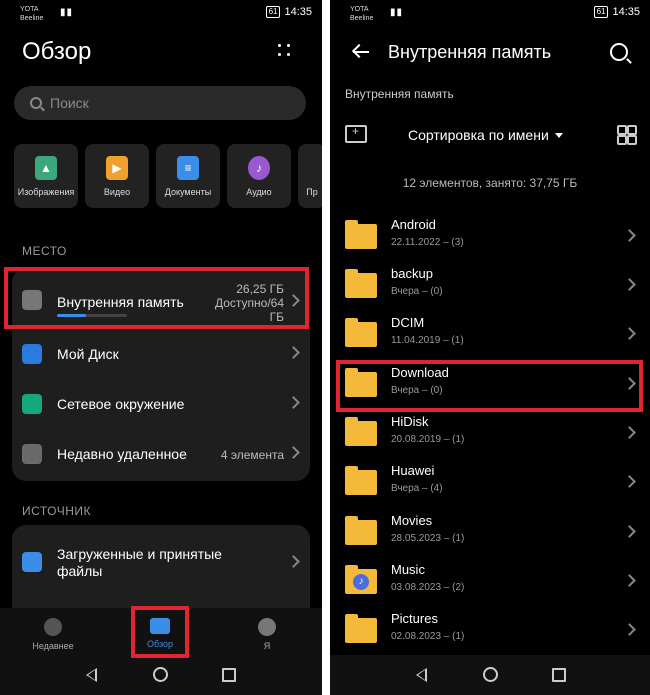 This screenshot has height=695, width=650. I want to click on system-nav-bar, so click(490, 675).